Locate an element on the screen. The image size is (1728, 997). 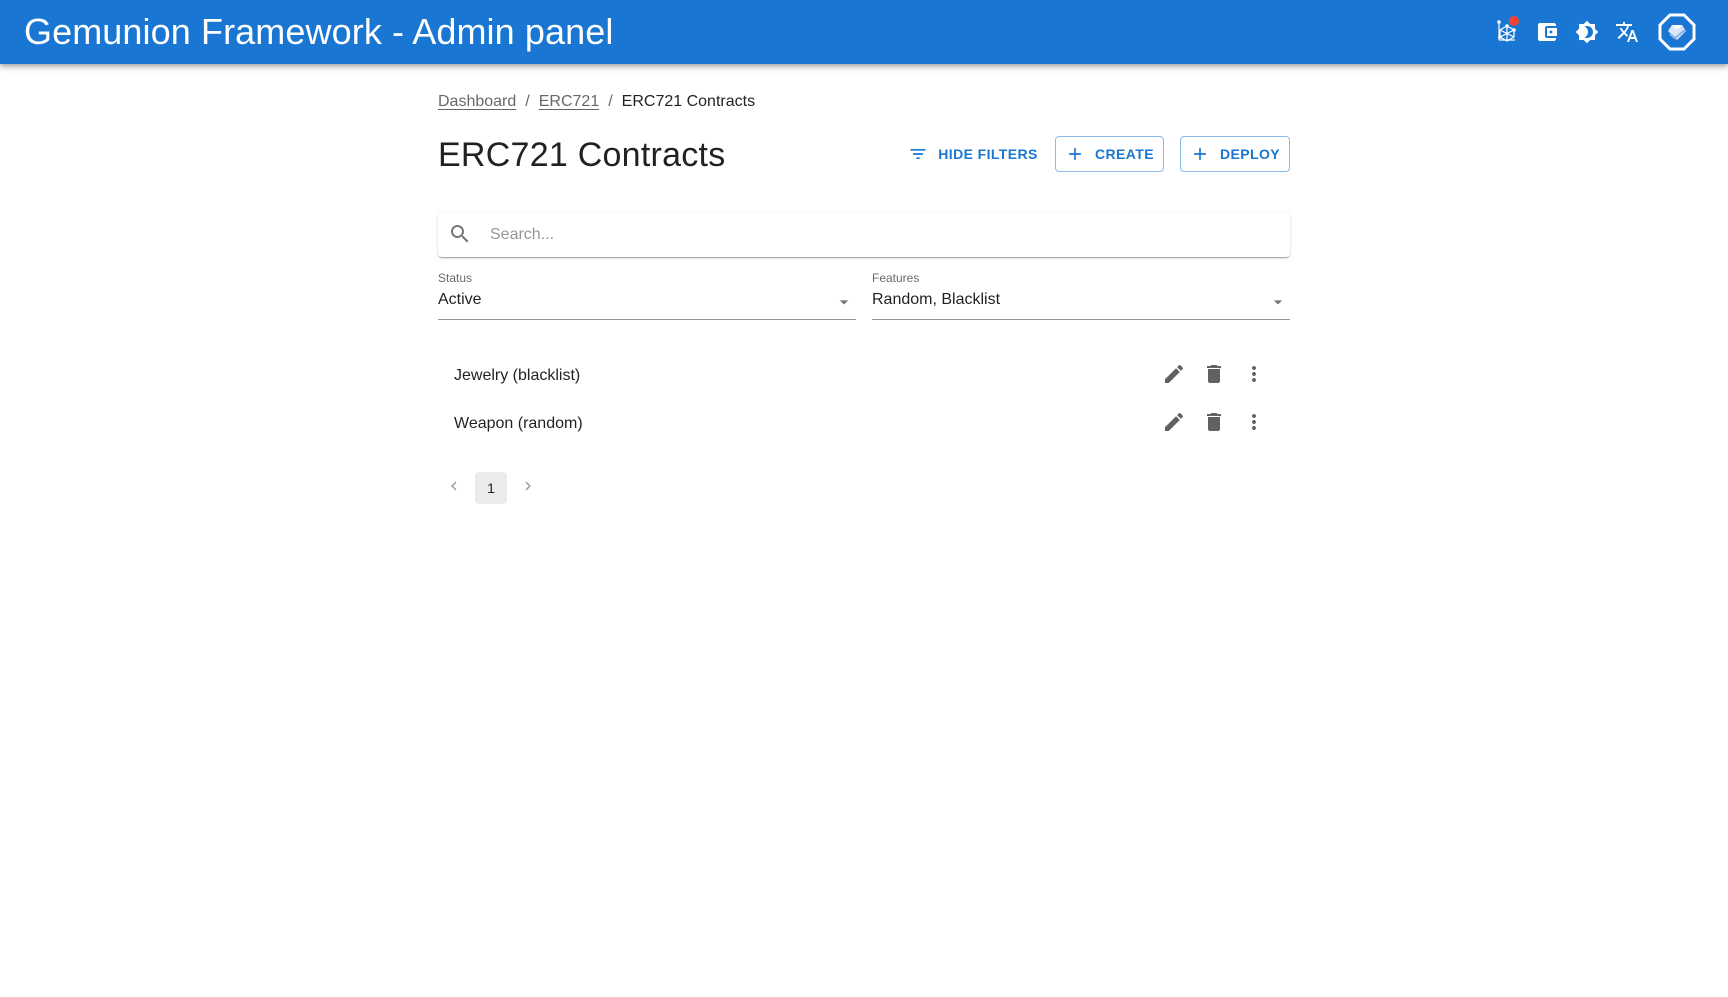
contract-title: Weapon (random) is located at coordinates (518, 423).